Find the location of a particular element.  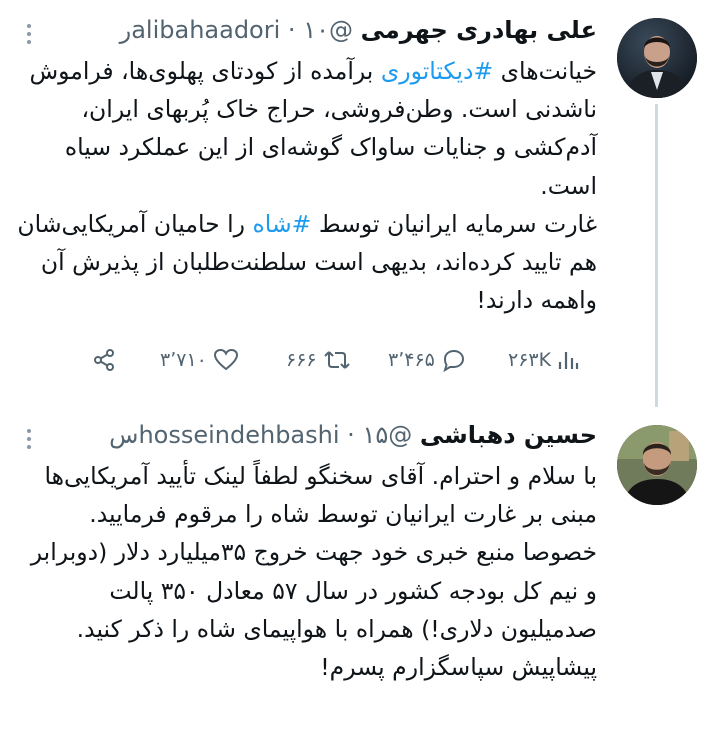

like-button: ۳٬۷۱۰ is located at coordinates (199, 360).